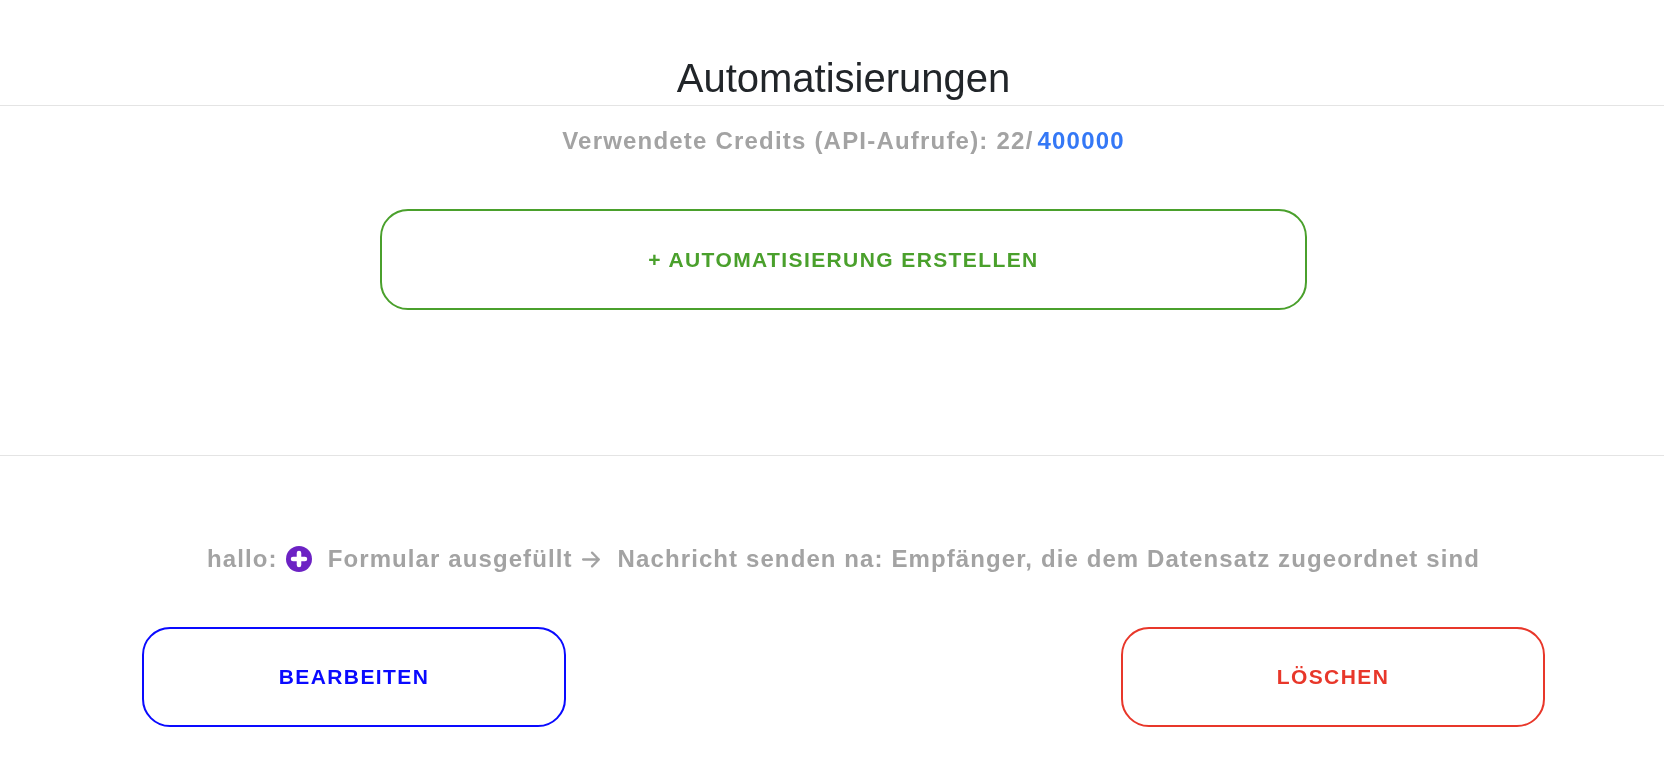 The image size is (1664, 776). What do you see at coordinates (843, 259) in the screenshot?
I see `create-automation-button: + AUTOMATISIERUNG ERSTELLEN` at bounding box center [843, 259].